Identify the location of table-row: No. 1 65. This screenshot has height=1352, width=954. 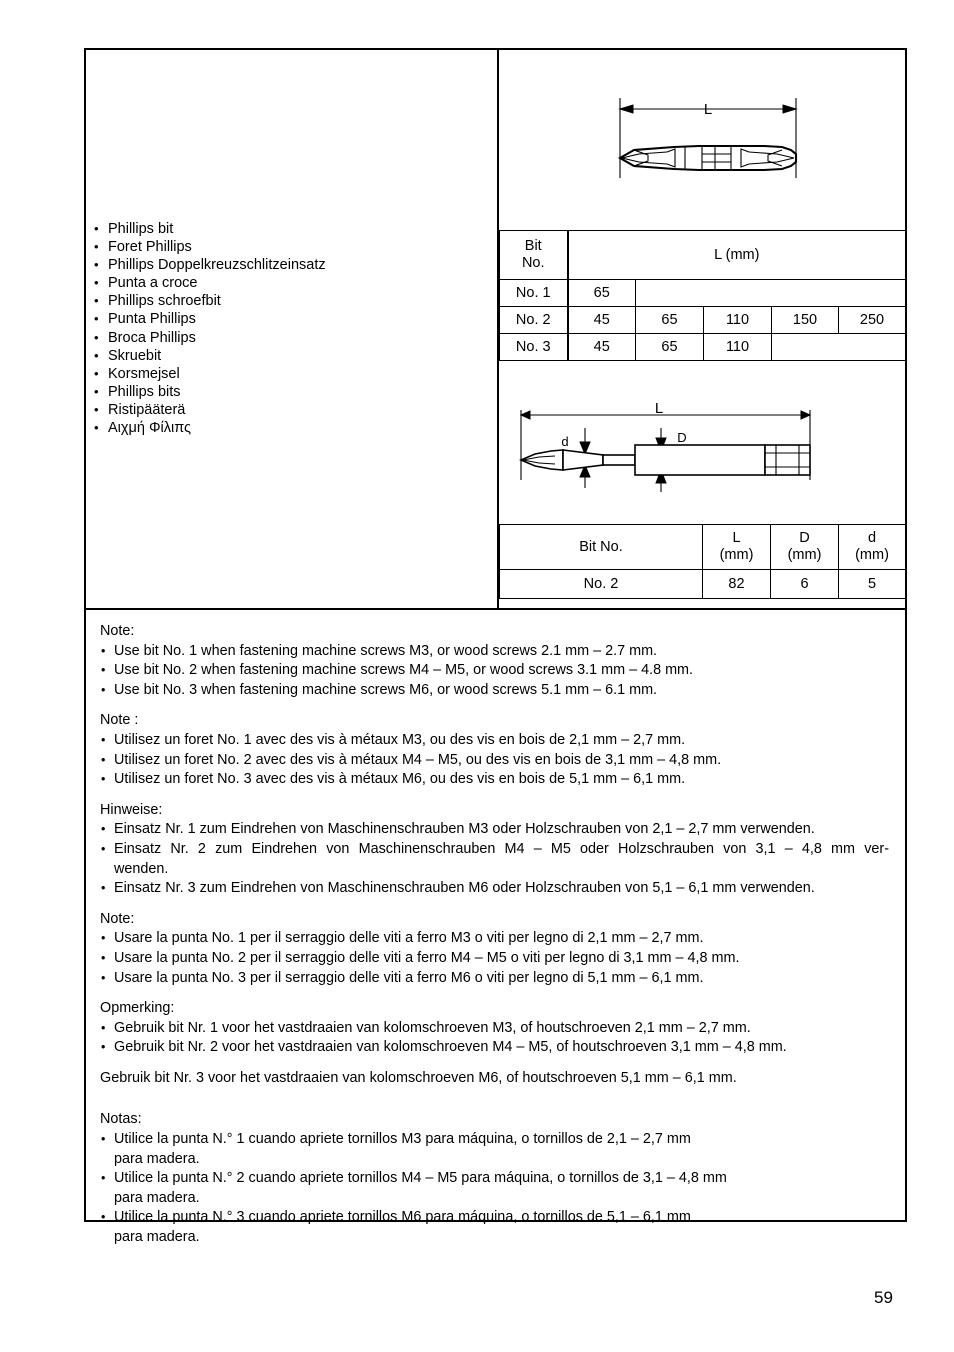
(702, 293).